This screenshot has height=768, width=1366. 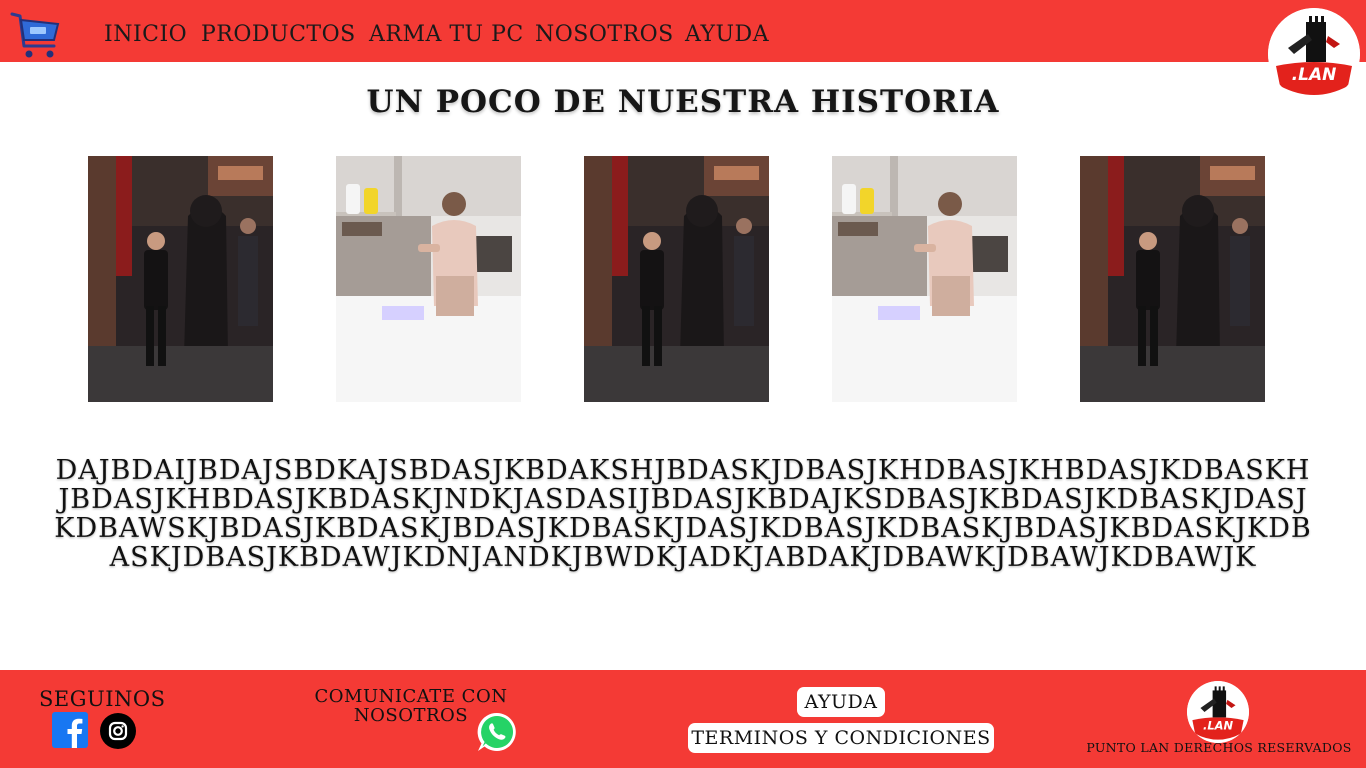 What do you see at coordinates (118, 733) in the screenshot?
I see `instagram-icon` at bounding box center [118, 733].